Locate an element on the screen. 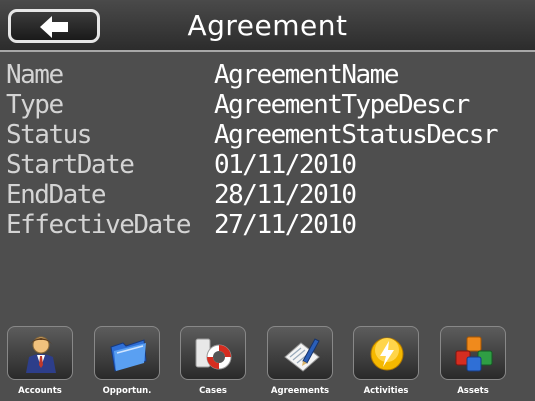 The height and width of the screenshot is (401, 535). lifebuoy-icon is located at coordinates (213, 354).